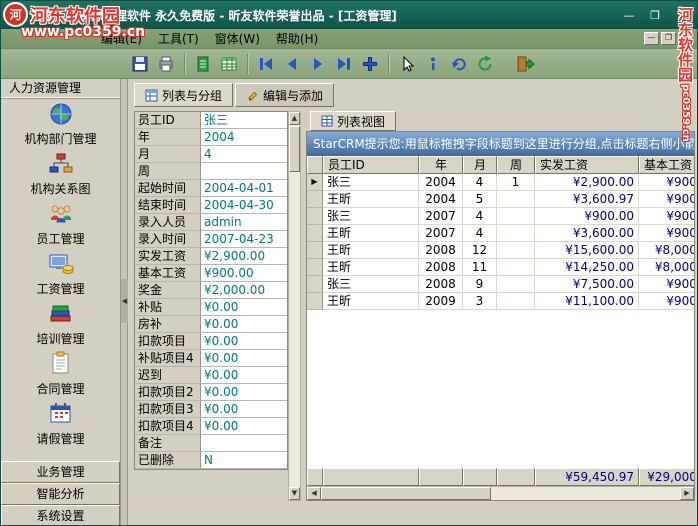 This screenshot has height=526, width=698. Describe the element at coordinates (60, 123) in the screenshot. I see `sidebar-item-org-dept: 机构部门管理` at that location.